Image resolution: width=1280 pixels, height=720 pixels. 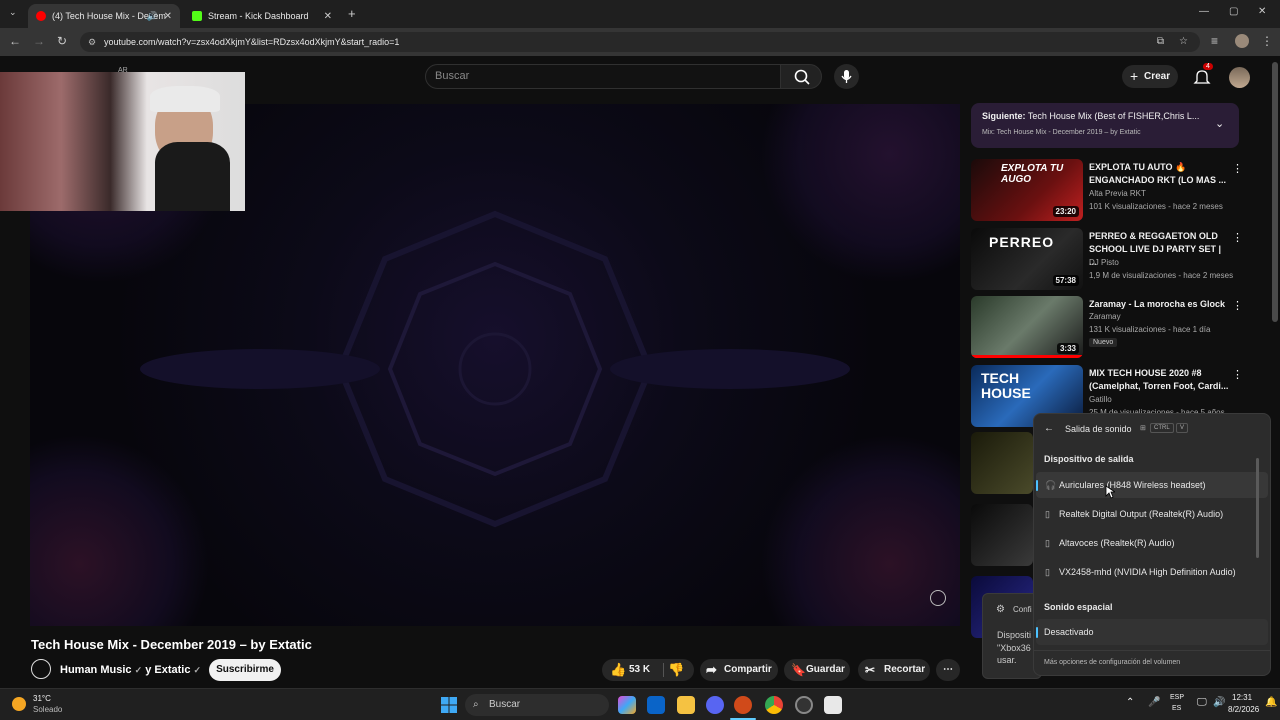 What do you see at coordinates (104, 16) in the screenshot?
I see `tab-youtube: (4) Tech House Mix - Decem 🔊 ✕` at bounding box center [104, 16].